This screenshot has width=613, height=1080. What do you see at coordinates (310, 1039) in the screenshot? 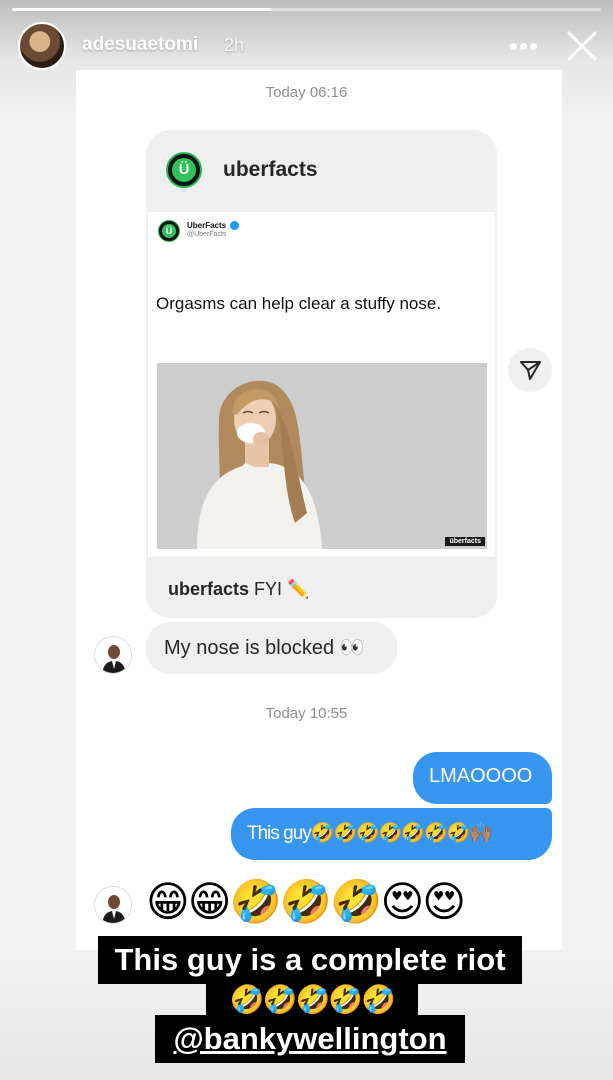
I see `story-mention: @bankywellington` at bounding box center [310, 1039].